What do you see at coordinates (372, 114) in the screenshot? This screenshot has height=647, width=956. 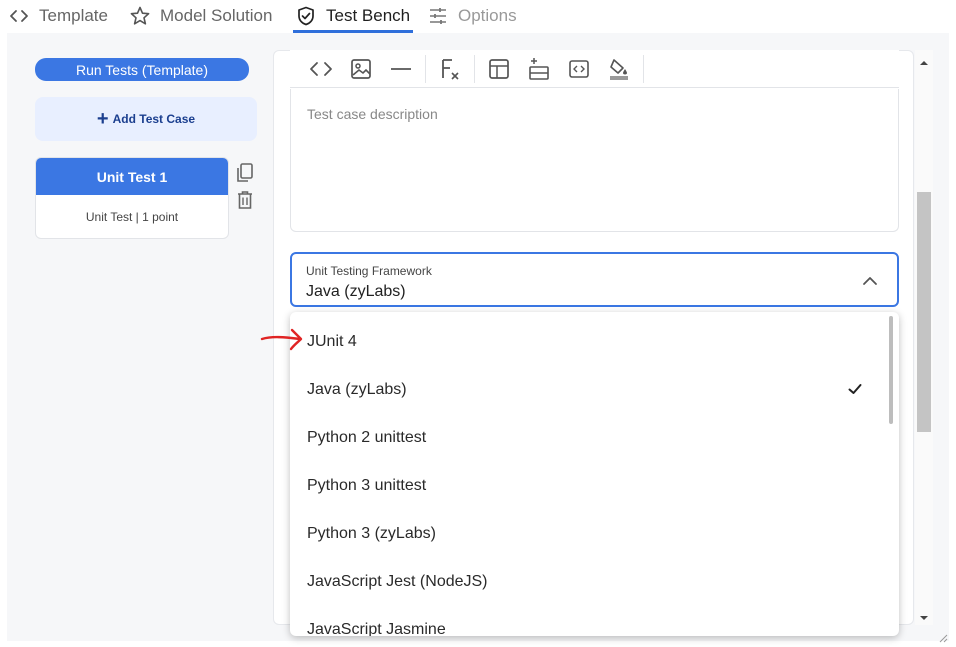 I see `description-placeholder: Test case description` at bounding box center [372, 114].